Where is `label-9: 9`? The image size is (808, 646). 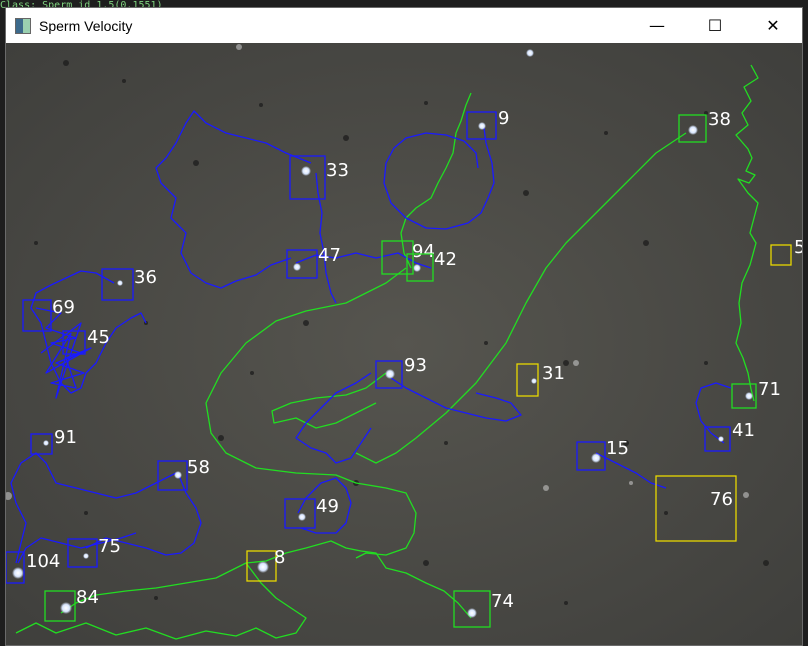
label-9: 9 is located at coordinates (503, 118).